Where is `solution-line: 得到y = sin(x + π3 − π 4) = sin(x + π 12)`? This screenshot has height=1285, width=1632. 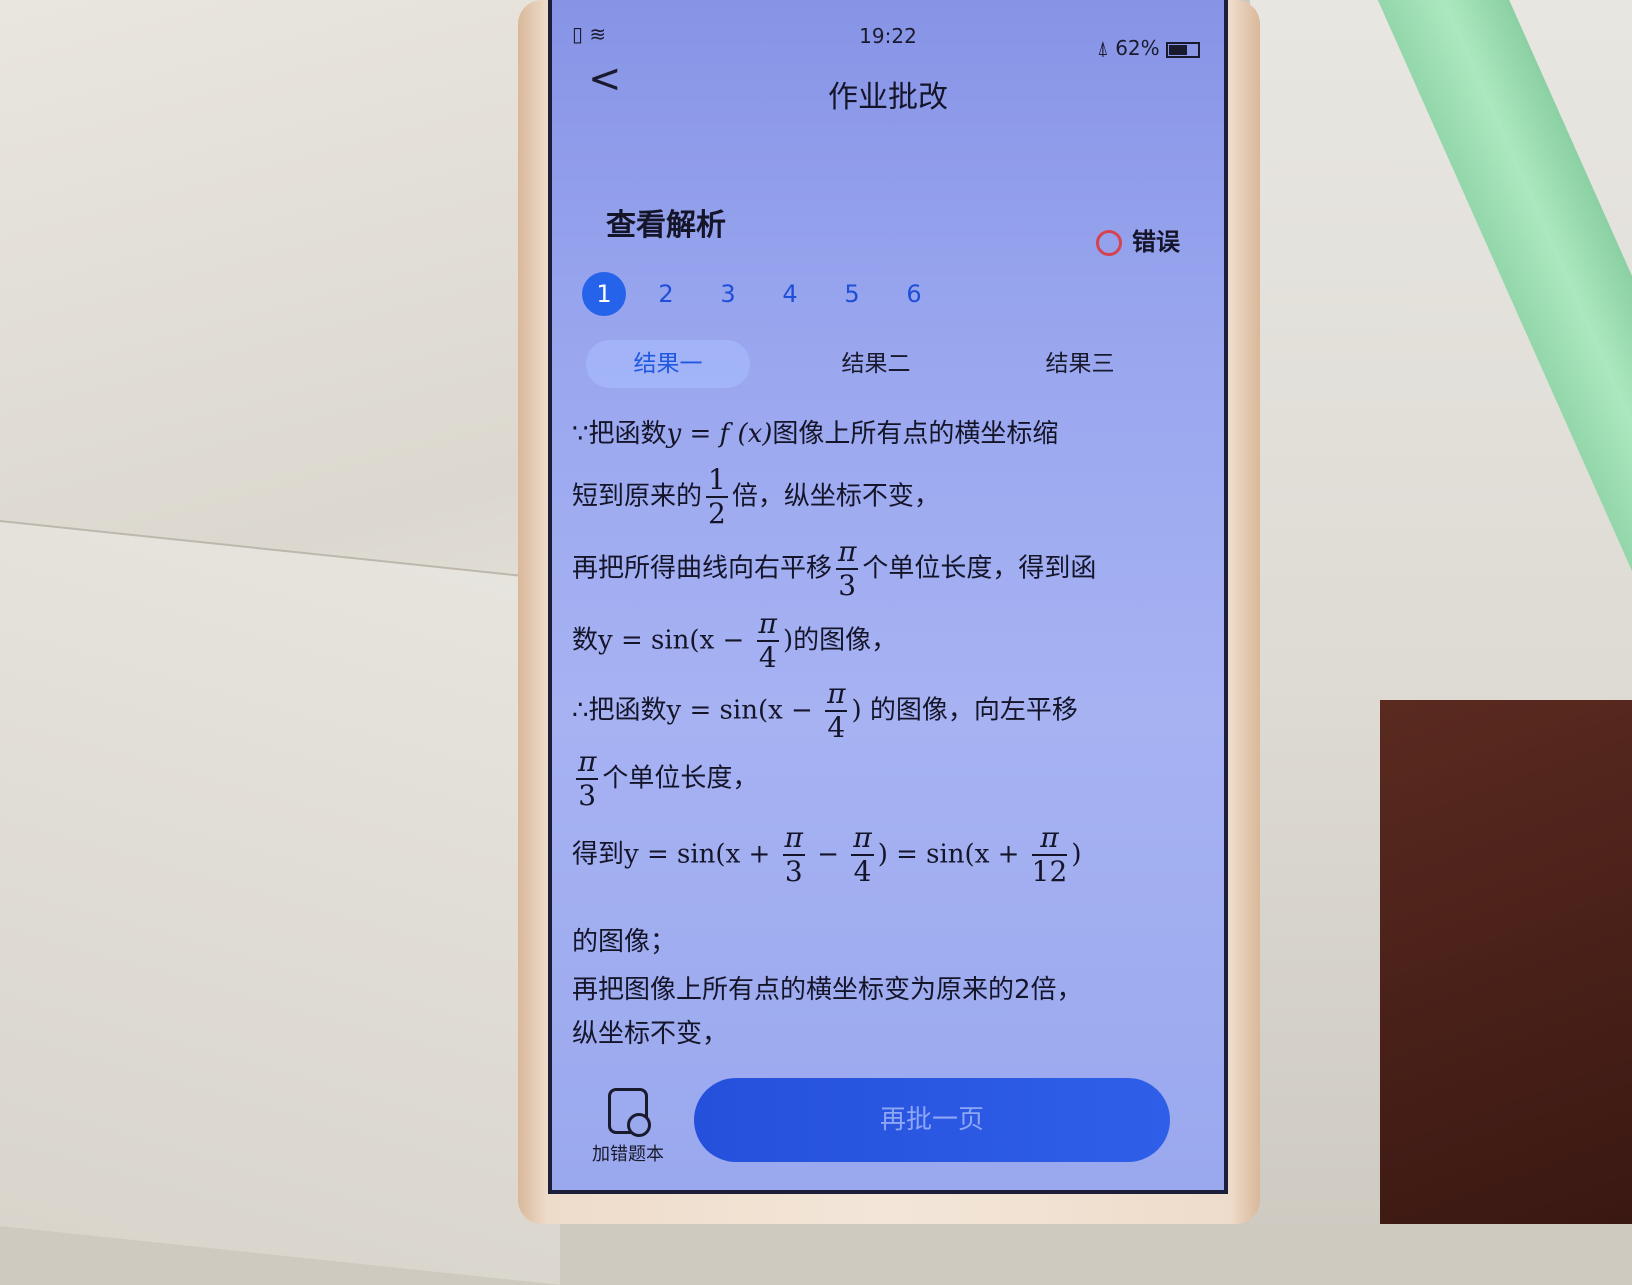 solution-line: 得到y = sin(x + π3 − π 4) = sin(x + π 12) is located at coordinates (827, 855).